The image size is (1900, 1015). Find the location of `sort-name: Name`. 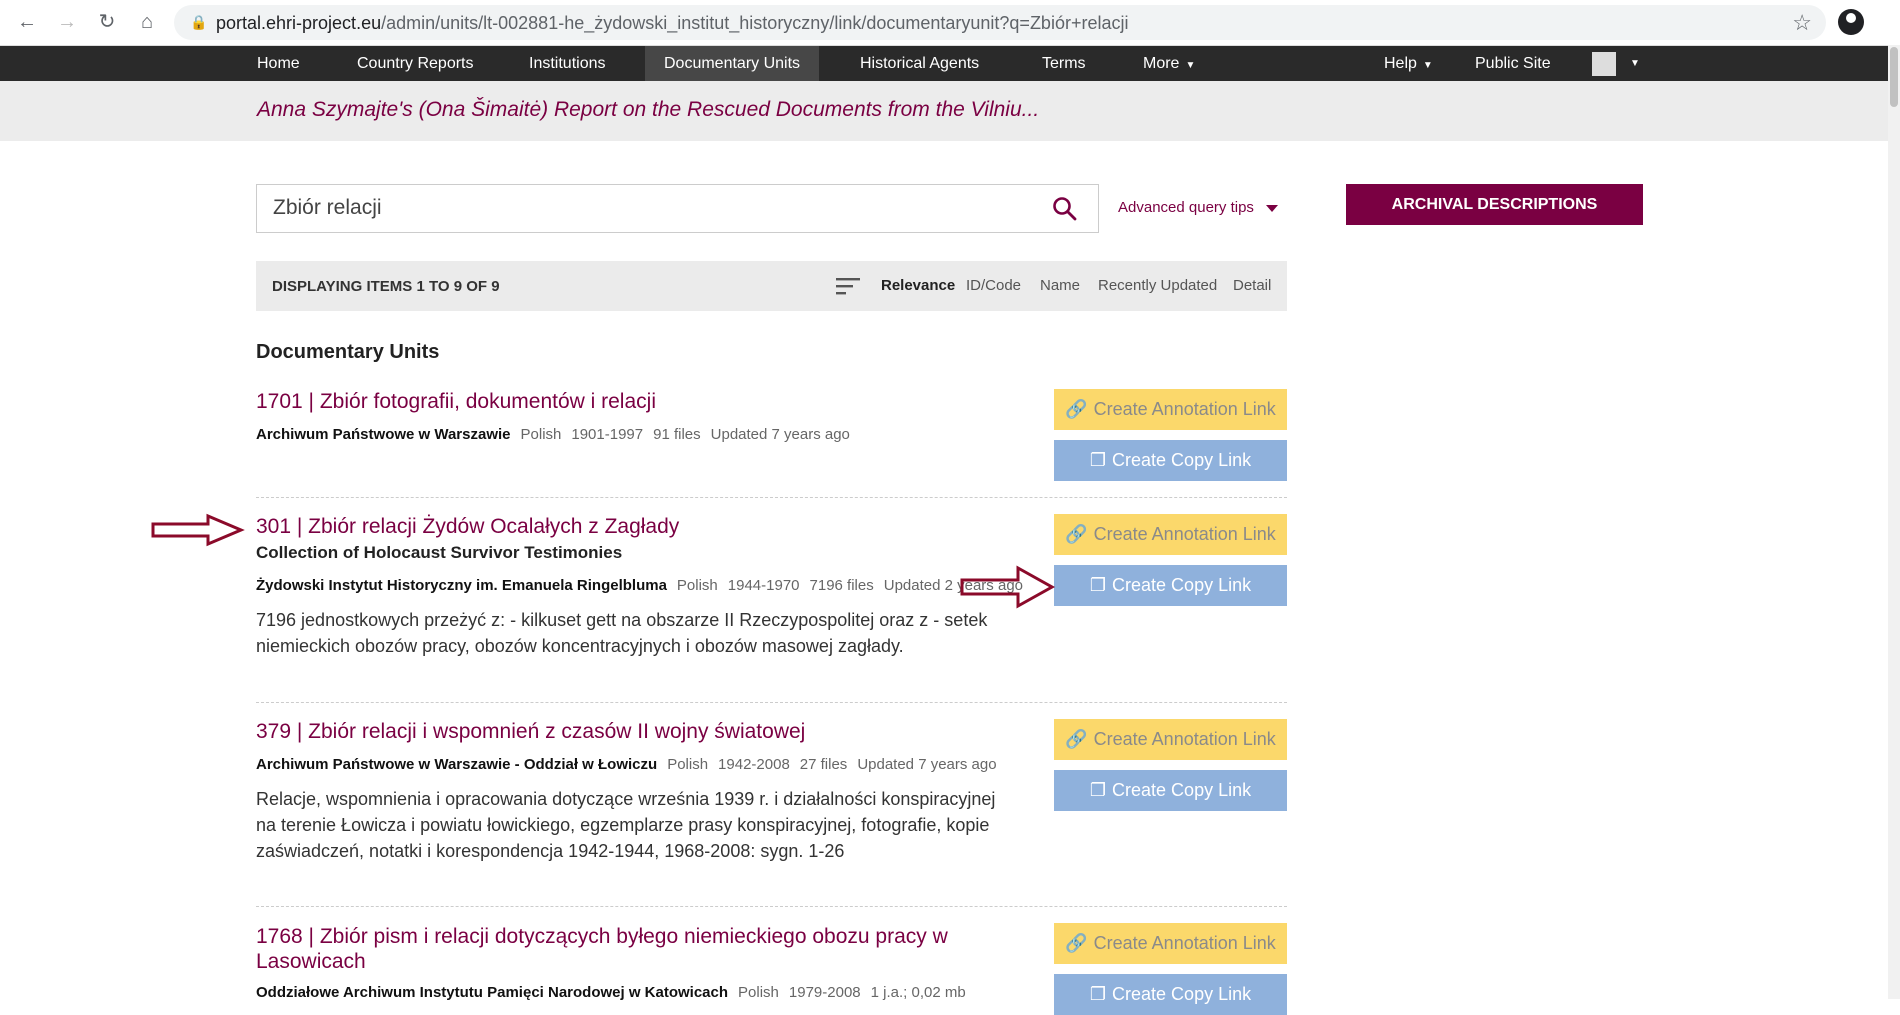

sort-name: Name is located at coordinates (1060, 285).